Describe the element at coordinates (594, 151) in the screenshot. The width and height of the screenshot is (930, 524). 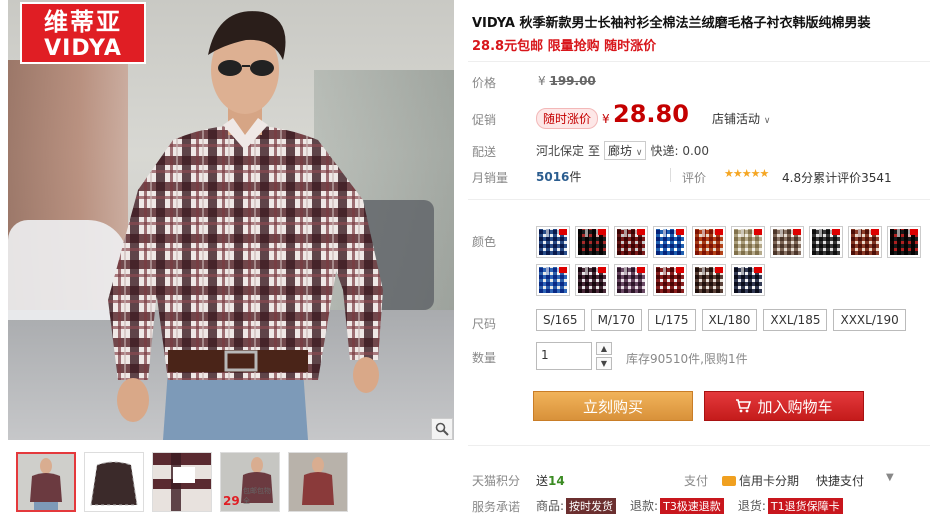
I see `ship-to-word: 至` at that location.